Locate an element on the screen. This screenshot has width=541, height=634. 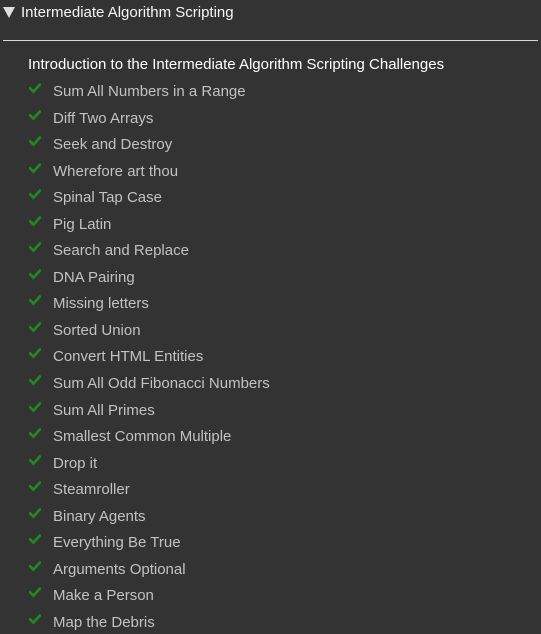
challenge-label: Pig Latin is located at coordinates (82, 225).